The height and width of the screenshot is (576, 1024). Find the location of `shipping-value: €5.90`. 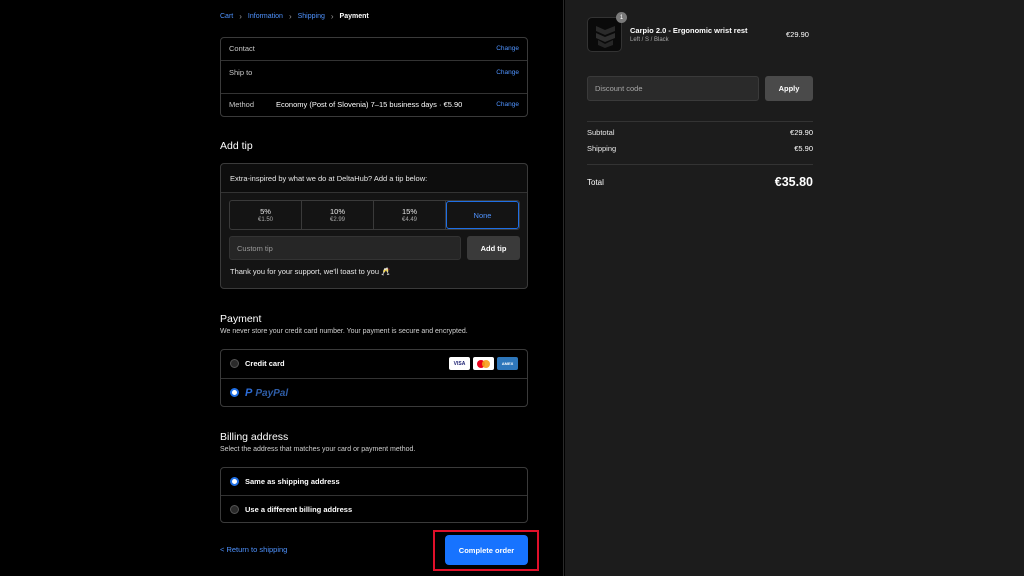

shipping-value: €5.90 is located at coordinates (803, 148).